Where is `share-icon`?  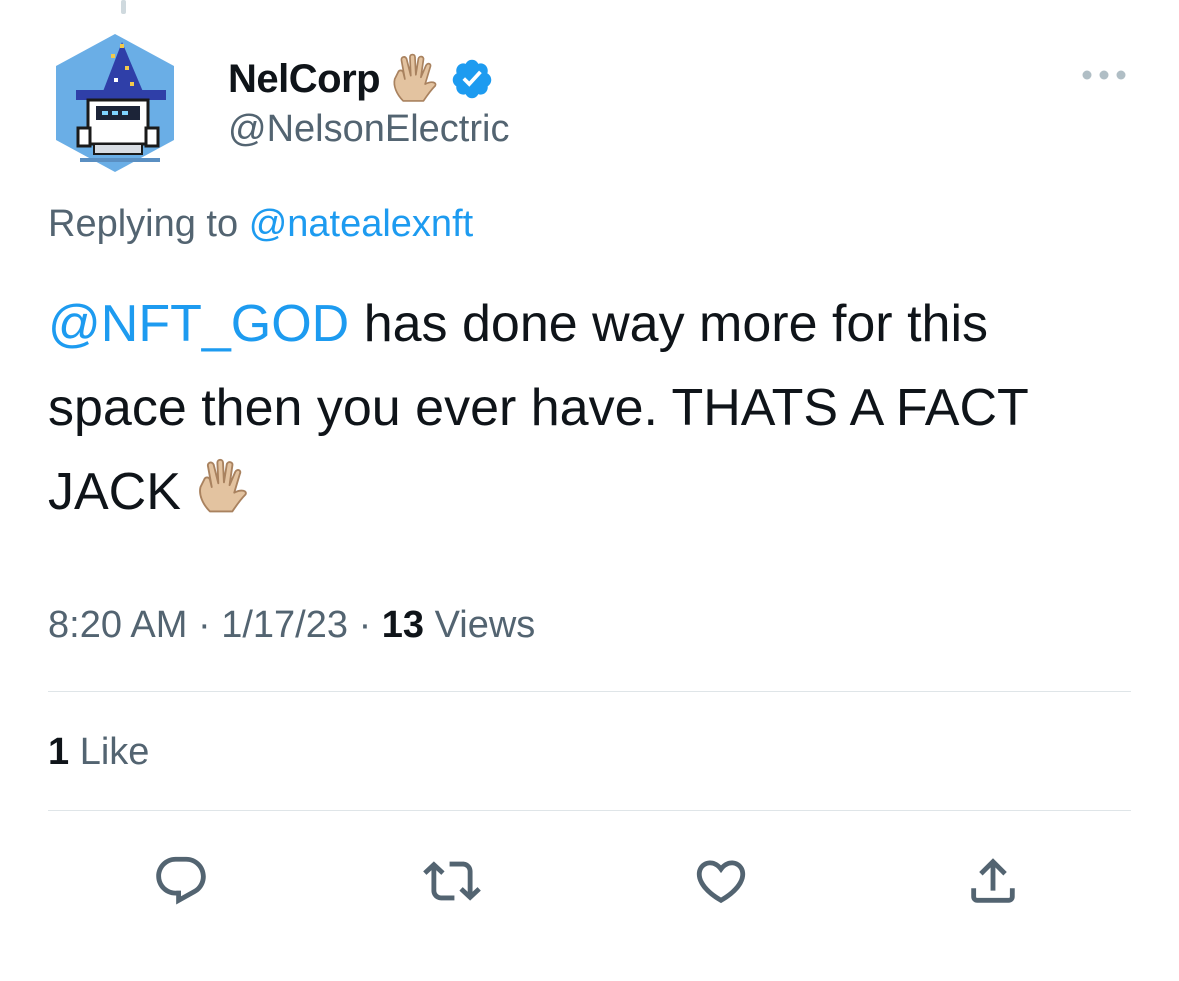
share-icon is located at coordinates (993, 880).